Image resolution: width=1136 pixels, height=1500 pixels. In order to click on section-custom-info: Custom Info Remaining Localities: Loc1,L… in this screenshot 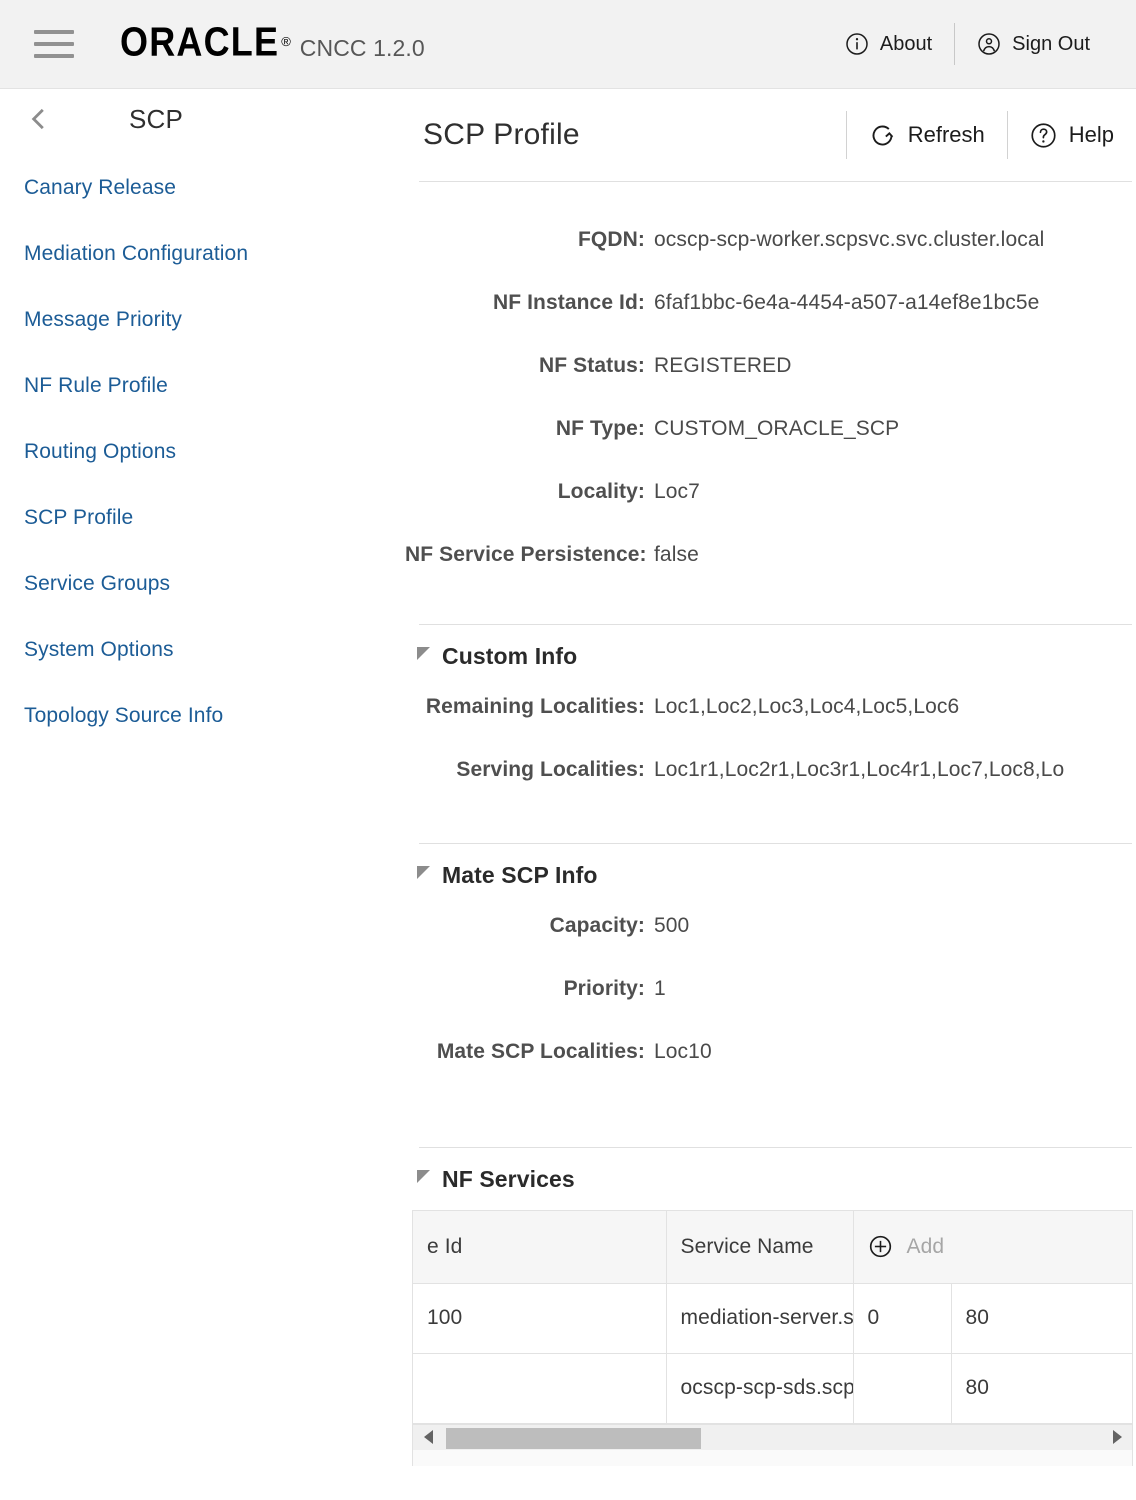, I will do `click(770, 723)`.